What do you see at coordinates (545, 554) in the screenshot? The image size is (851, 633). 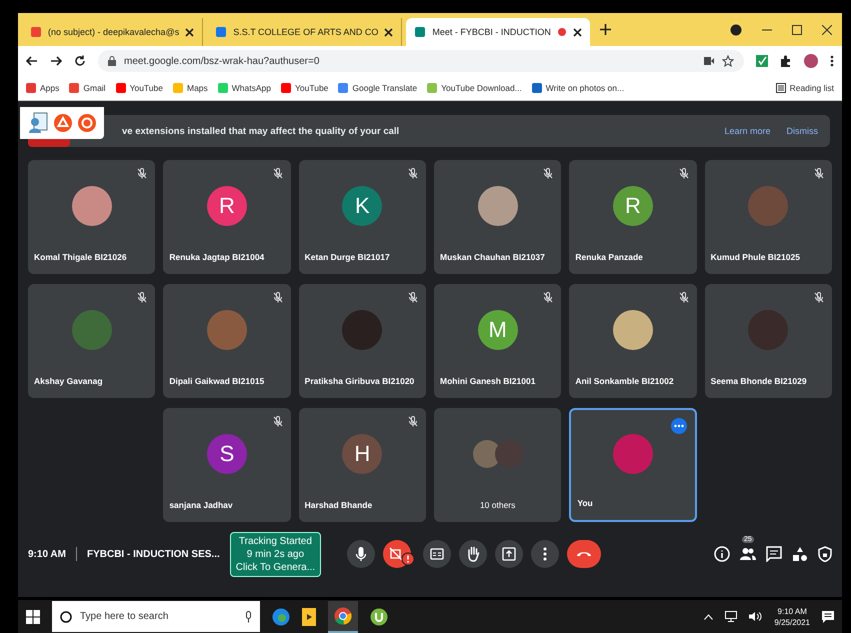 I see `more-options-button` at bounding box center [545, 554].